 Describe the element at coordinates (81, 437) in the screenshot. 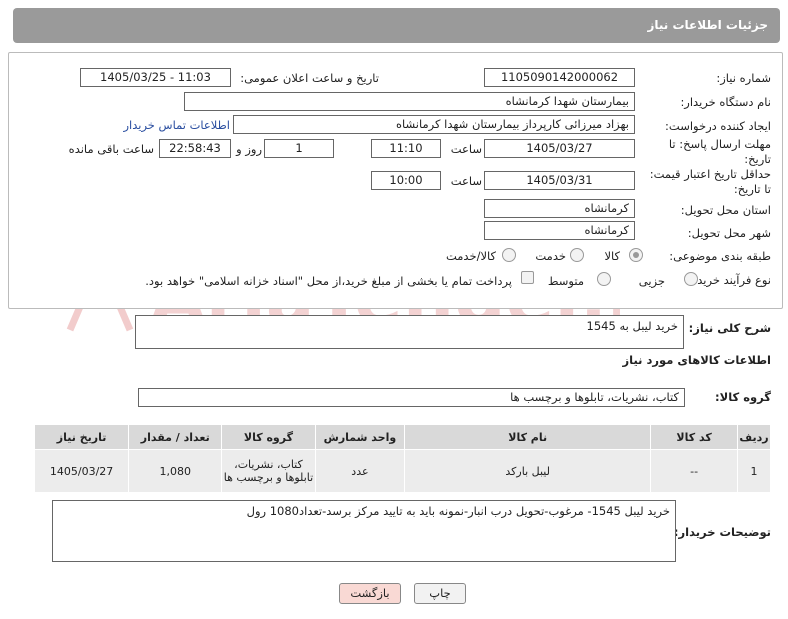

I see `col-date-header: تاریخ نیاز` at that location.